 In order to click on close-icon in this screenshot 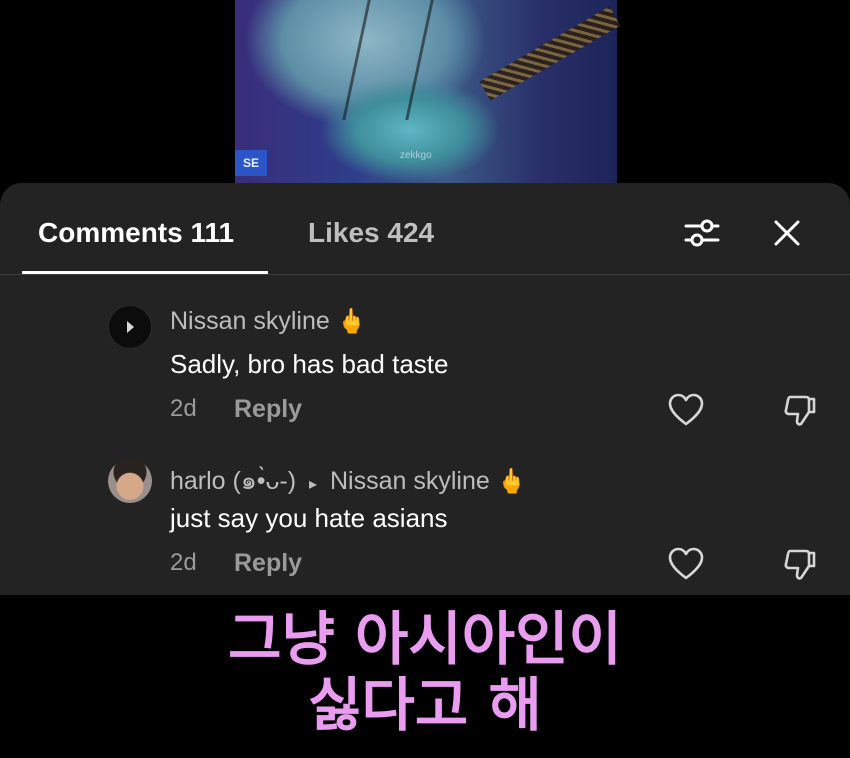, I will do `click(787, 233)`.